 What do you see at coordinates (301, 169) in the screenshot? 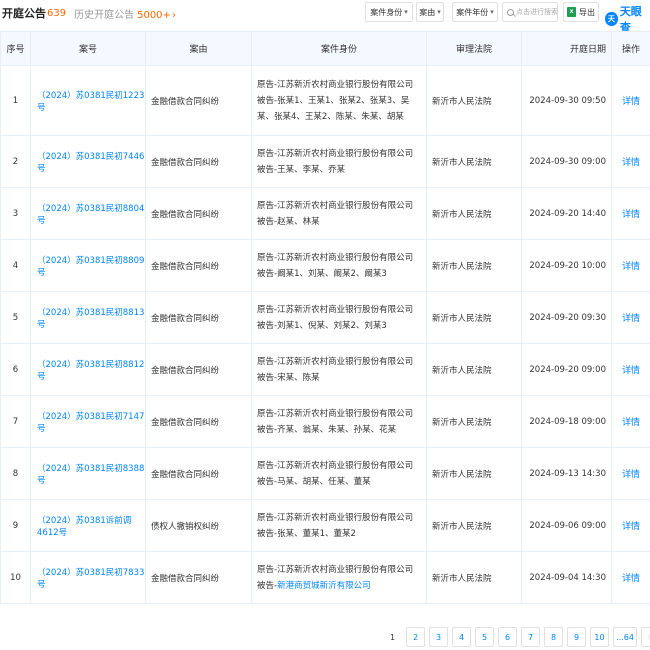
I see `defendant: 被告-王某、李某、乔某` at bounding box center [301, 169].